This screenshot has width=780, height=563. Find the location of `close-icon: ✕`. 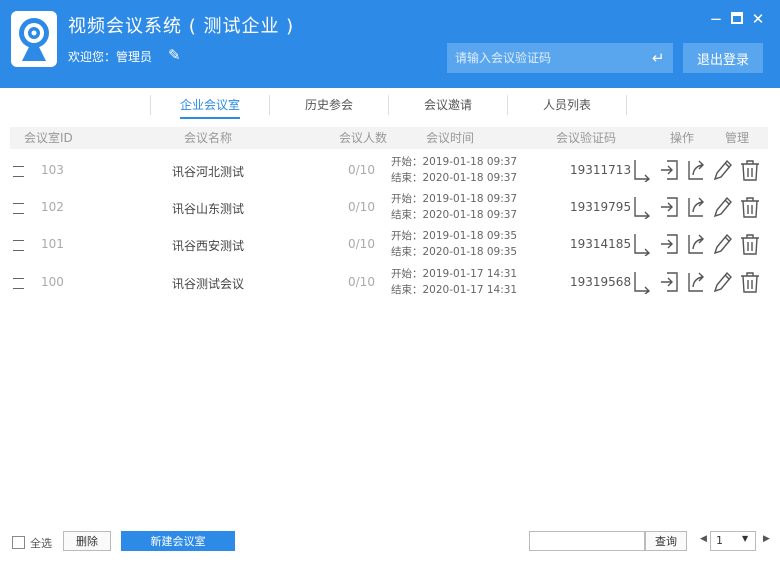

close-icon: ✕ is located at coordinates (758, 19).